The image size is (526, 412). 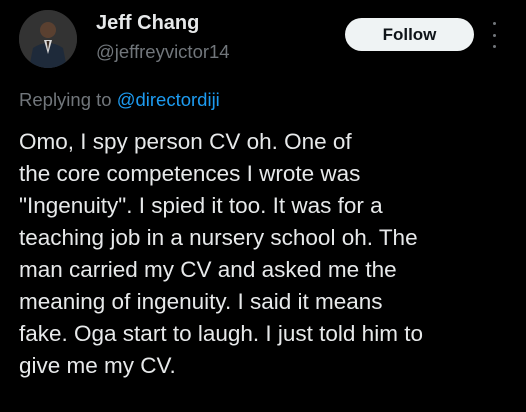 I want to click on avatar, so click(x=48, y=39).